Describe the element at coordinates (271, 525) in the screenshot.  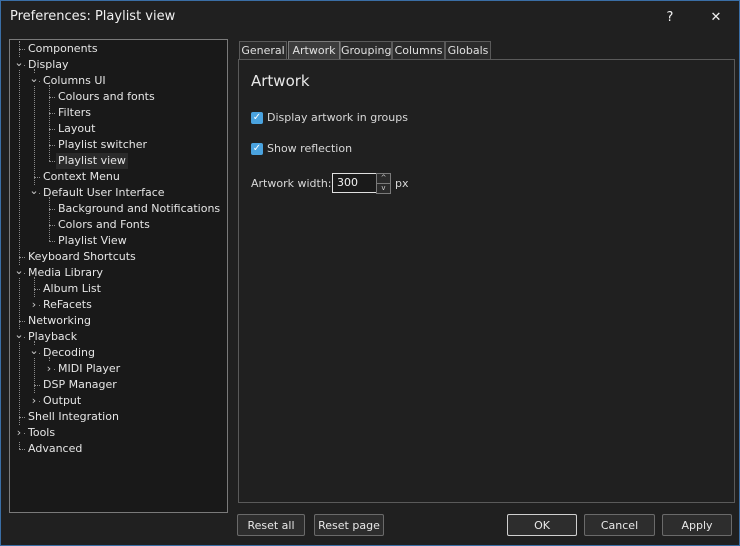
I see `reset-all-button: Reset all` at that location.